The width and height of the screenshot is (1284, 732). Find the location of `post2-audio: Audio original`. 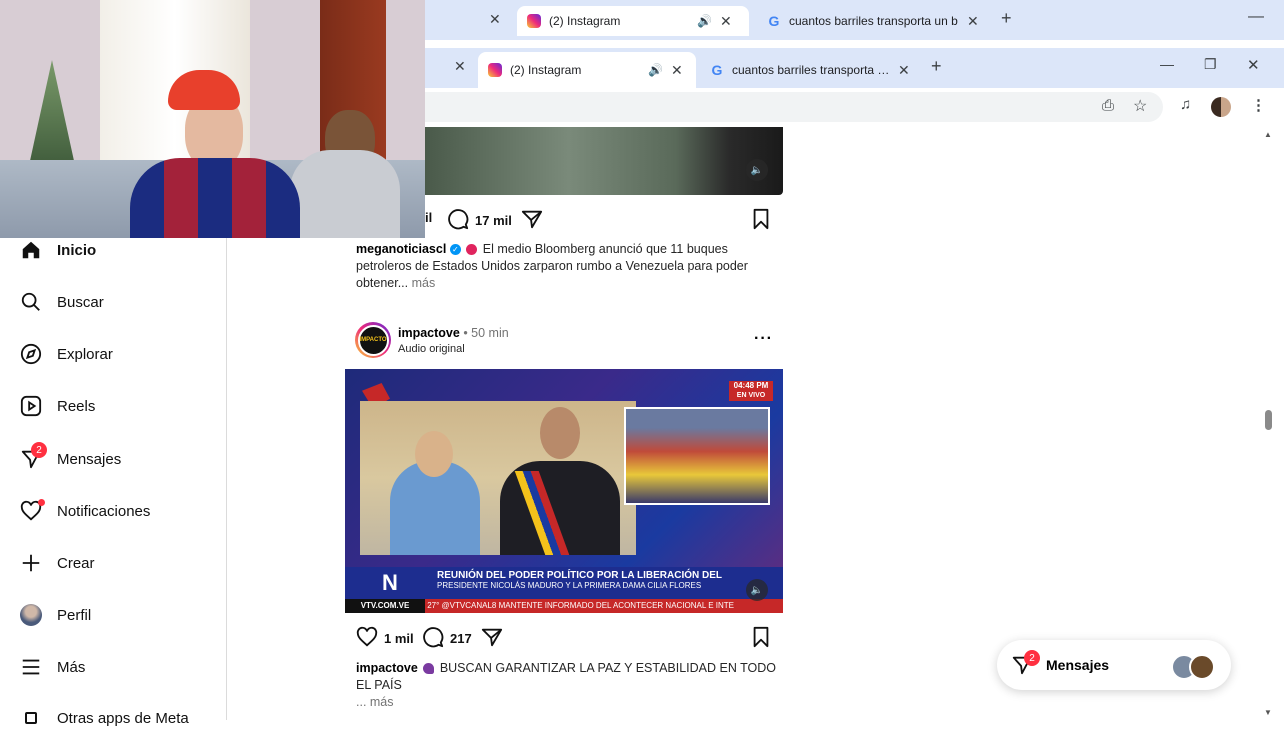

post2-audio: Audio original is located at coordinates (431, 349).